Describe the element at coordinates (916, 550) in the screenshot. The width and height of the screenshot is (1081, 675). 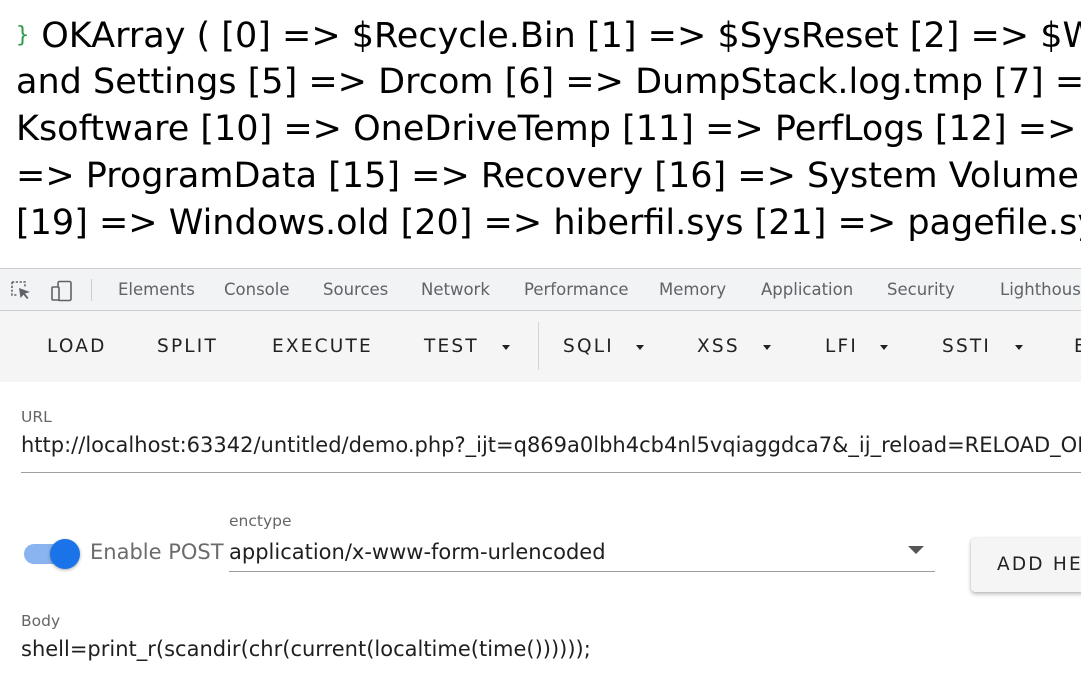
I see `enctype-chevron-down-icon` at that location.